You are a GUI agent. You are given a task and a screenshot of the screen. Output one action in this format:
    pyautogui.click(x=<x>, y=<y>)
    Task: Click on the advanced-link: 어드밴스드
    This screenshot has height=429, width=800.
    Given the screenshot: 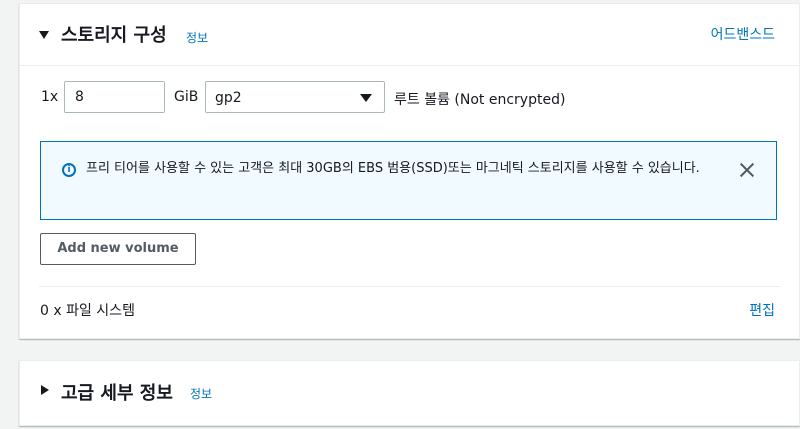 What is the action you would take?
    pyautogui.click(x=743, y=34)
    